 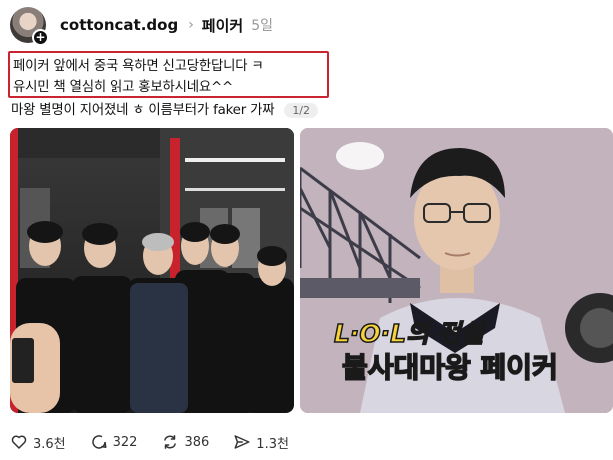 What do you see at coordinates (242, 442) in the screenshot?
I see `send-icon` at bounding box center [242, 442].